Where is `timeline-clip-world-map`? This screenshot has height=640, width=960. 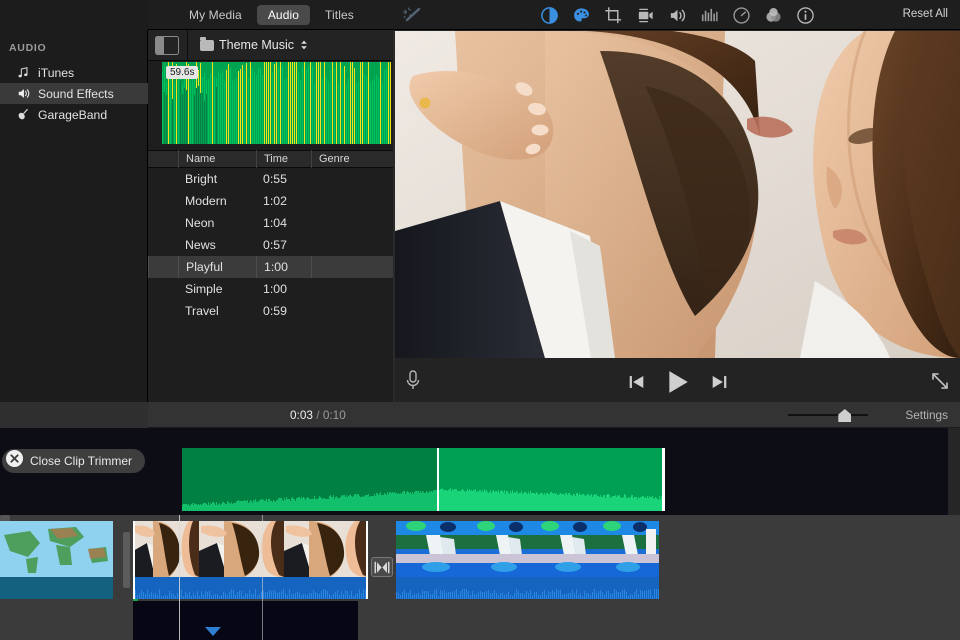 timeline-clip-world-map is located at coordinates (56, 560).